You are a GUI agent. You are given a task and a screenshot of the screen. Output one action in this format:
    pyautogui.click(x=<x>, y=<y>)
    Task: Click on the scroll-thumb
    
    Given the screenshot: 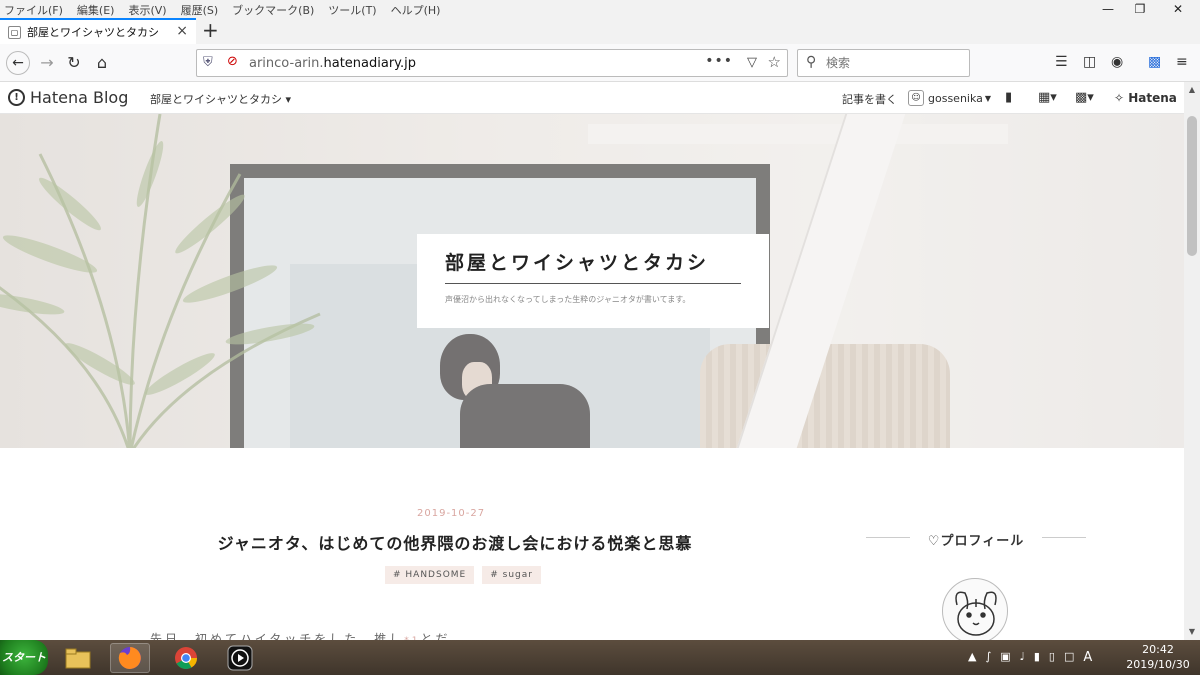 What is the action you would take?
    pyautogui.click(x=1192, y=186)
    